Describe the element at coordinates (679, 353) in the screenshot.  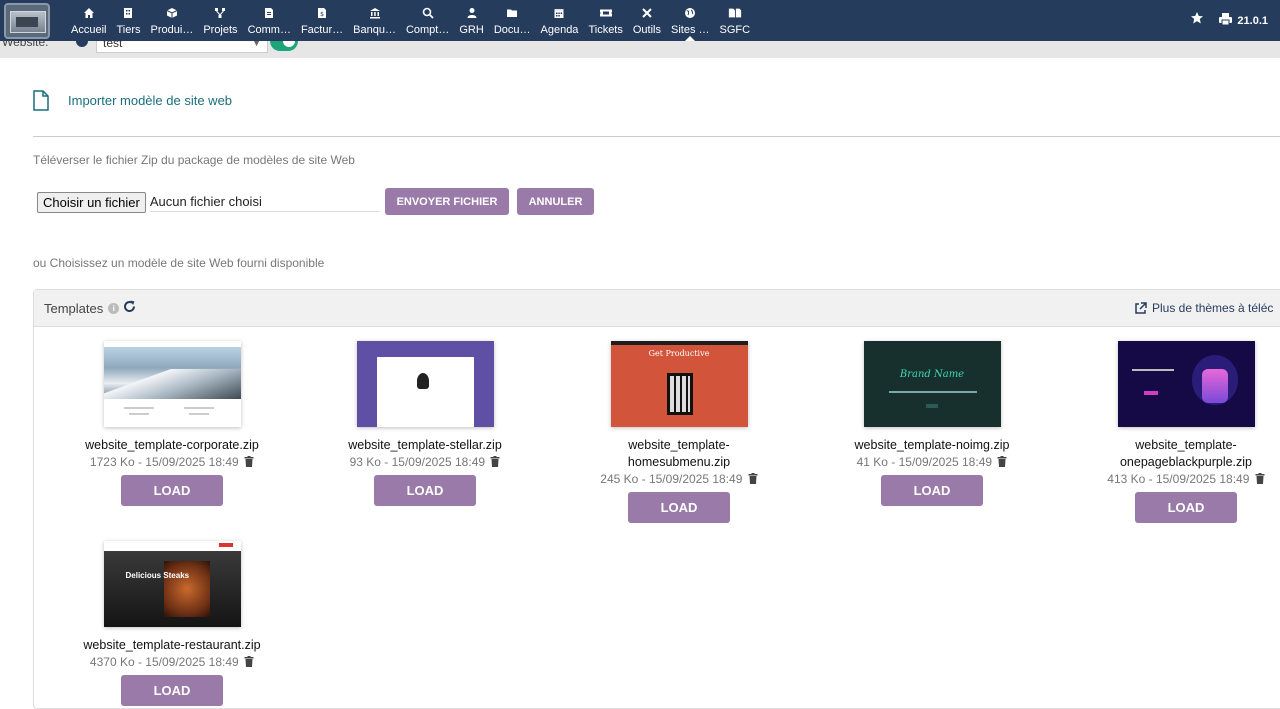
I see `thumbnail-text: Get Productive` at that location.